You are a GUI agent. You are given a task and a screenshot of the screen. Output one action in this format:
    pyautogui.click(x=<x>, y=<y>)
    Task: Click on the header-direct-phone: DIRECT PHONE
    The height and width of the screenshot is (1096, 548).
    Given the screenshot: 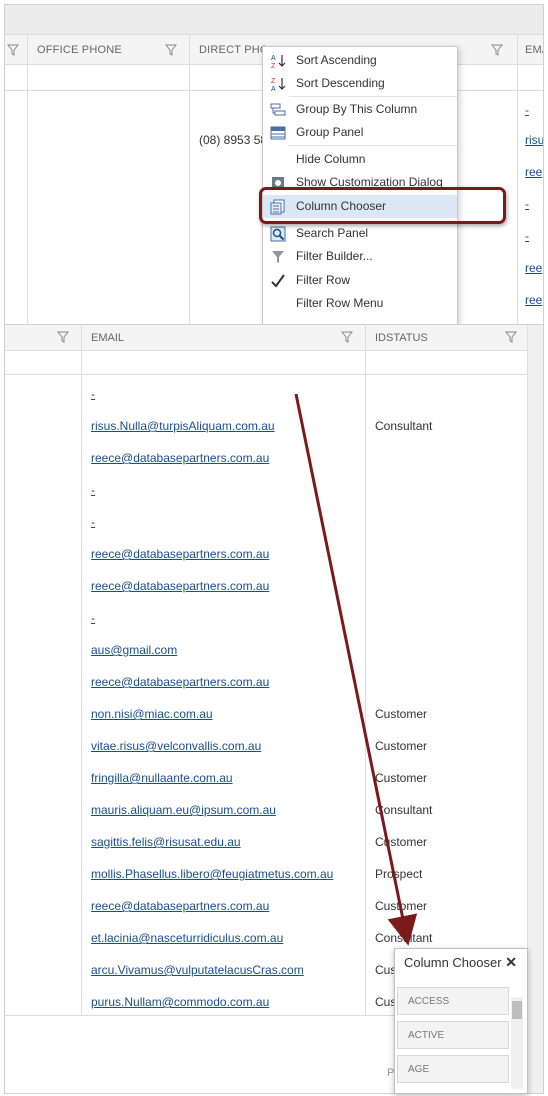 What is the action you would take?
    pyautogui.click(x=228, y=50)
    